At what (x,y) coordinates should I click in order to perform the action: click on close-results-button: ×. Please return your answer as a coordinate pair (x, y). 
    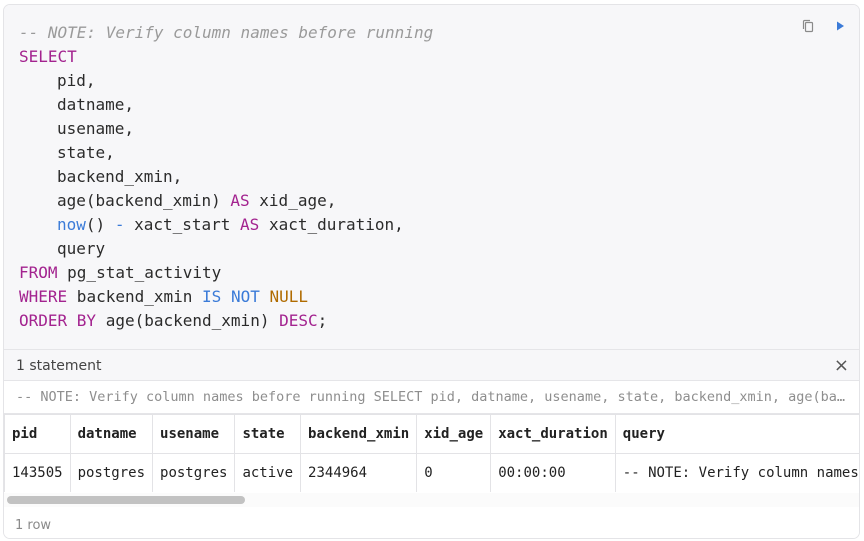
    Looking at the image, I should click on (841, 365).